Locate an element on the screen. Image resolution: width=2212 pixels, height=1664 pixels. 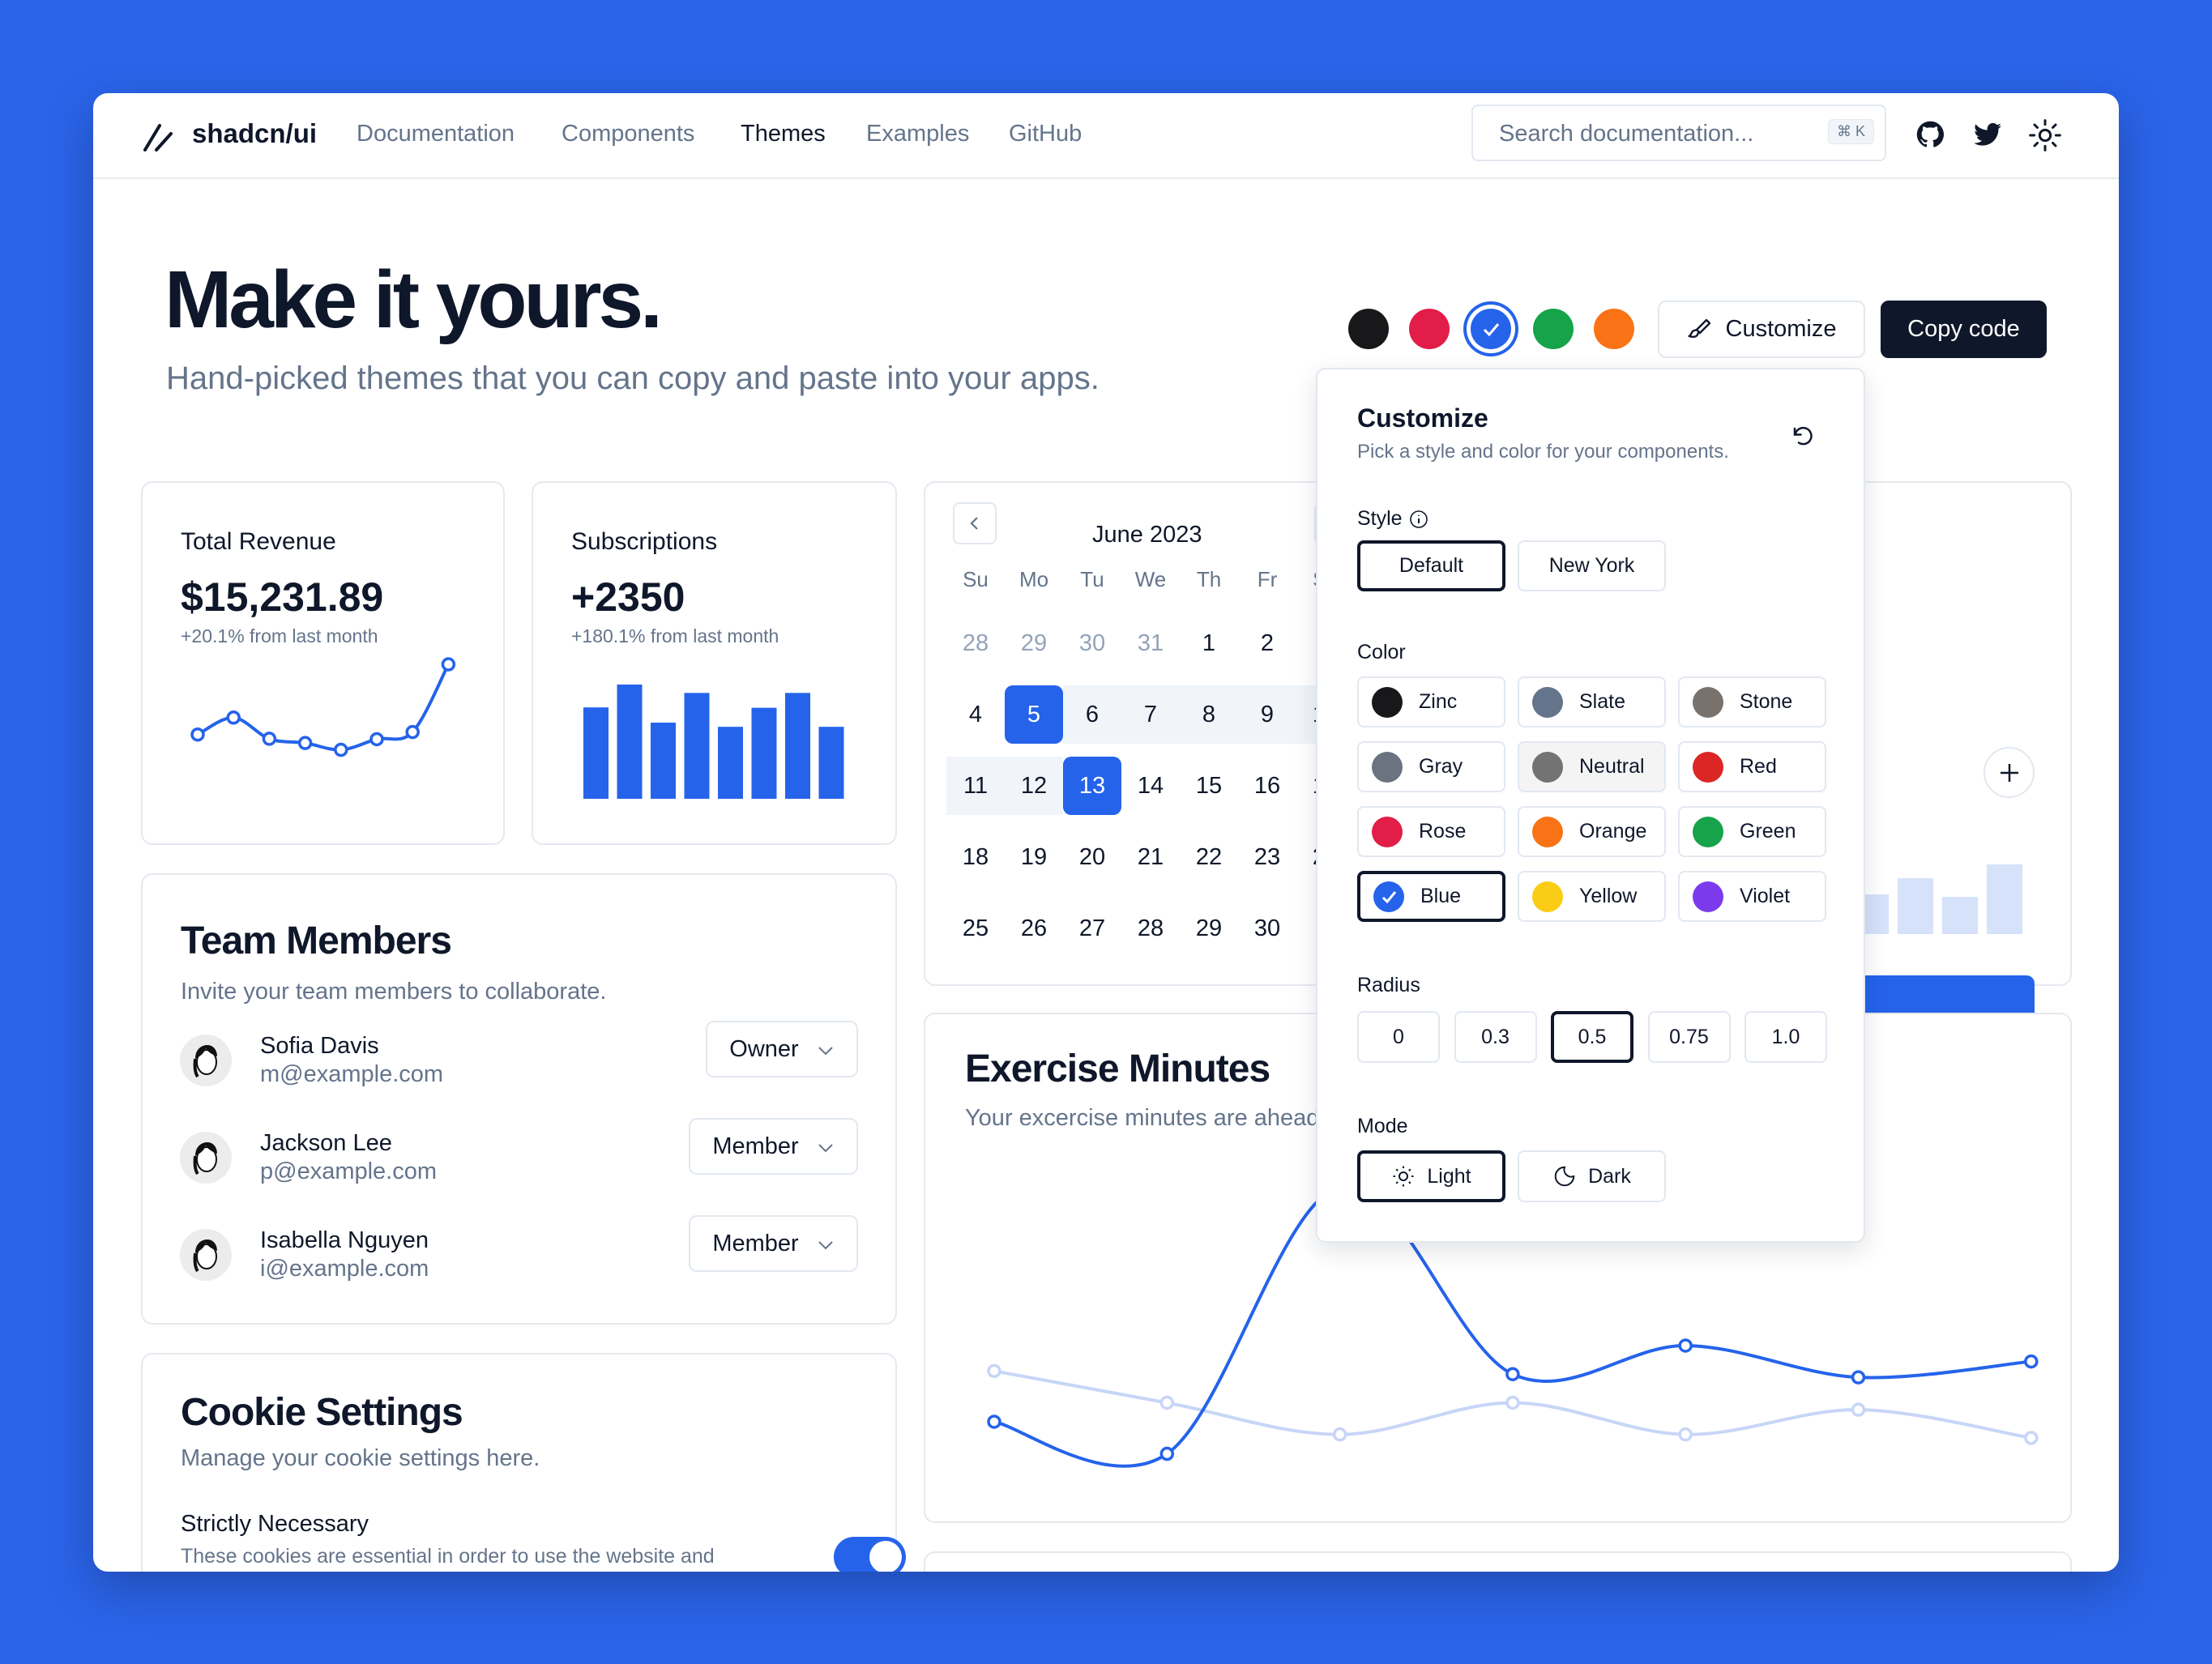
twitter-icon is located at coordinates (1987, 134).